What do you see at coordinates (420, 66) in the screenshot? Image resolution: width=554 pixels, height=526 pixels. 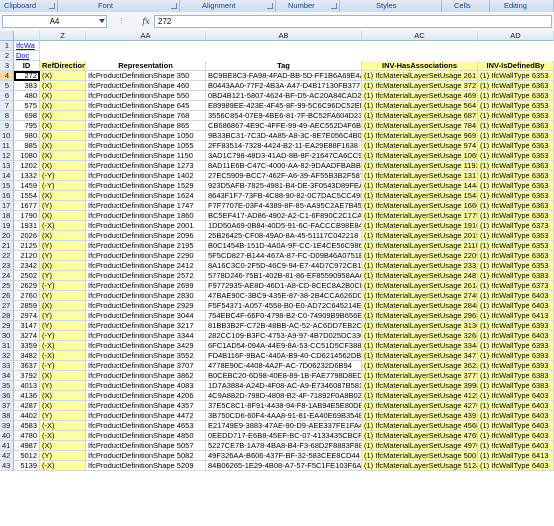 I see `header-has-associations: INV-HasAssociations` at bounding box center [420, 66].